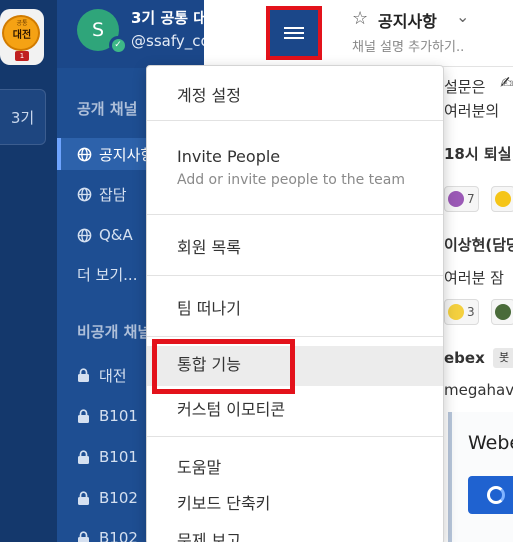 The width and height of the screenshot is (513, 542). I want to click on menu-item-leave-team: 팀 떠나기, so click(295, 307).